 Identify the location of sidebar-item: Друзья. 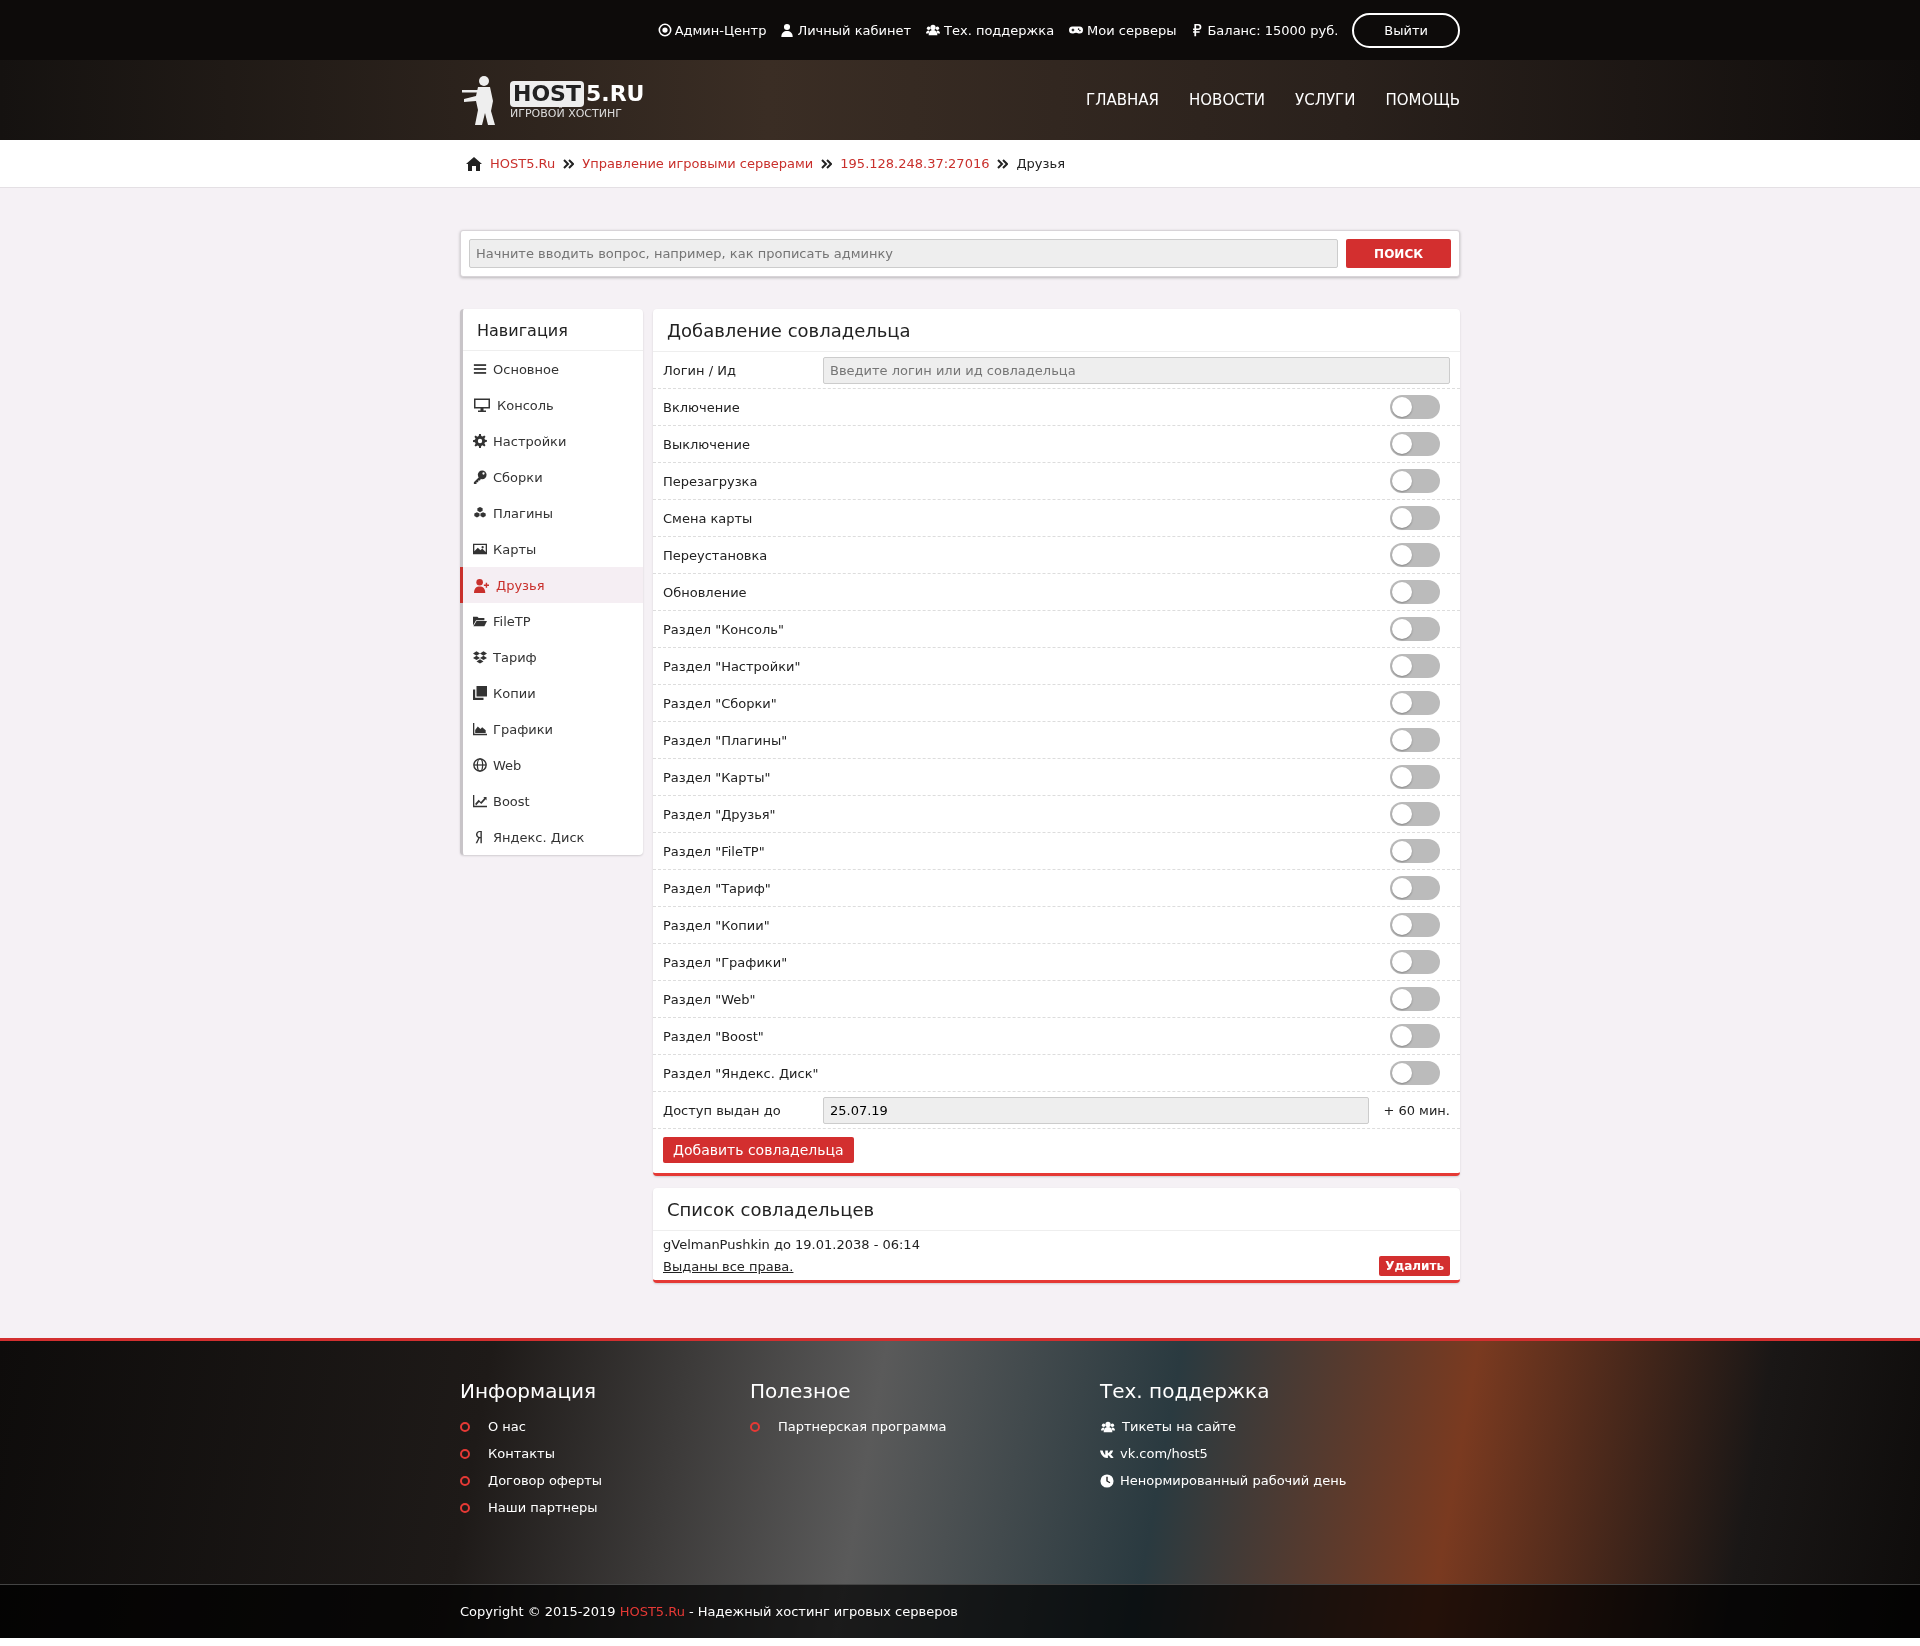
(551, 585).